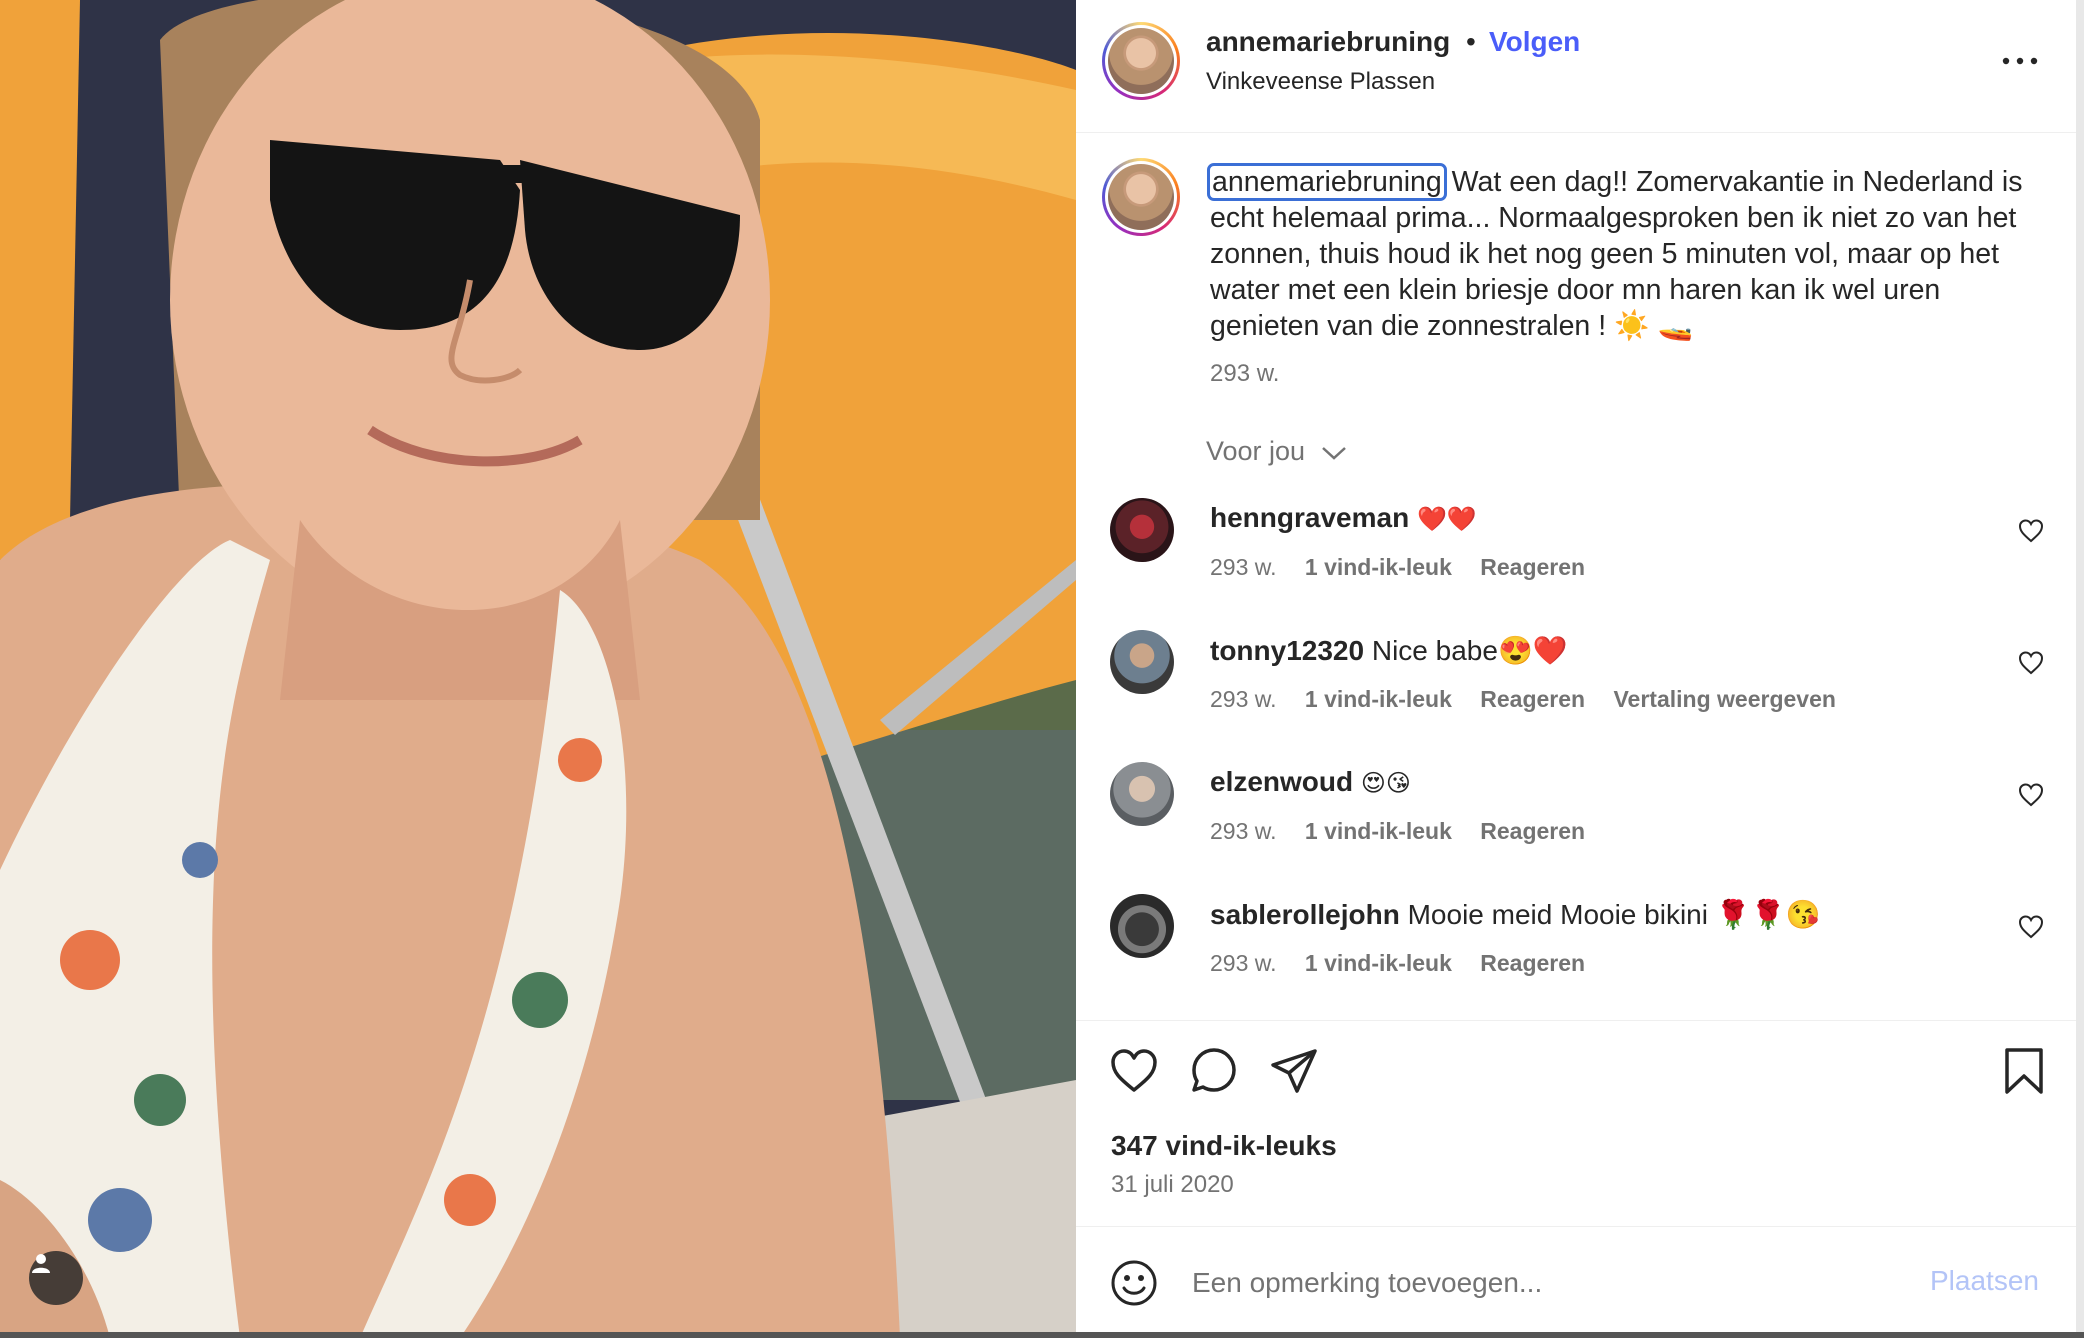  Describe the element at coordinates (1724, 699) in the screenshot. I see `translate-button: Vertaling weergeven` at that location.